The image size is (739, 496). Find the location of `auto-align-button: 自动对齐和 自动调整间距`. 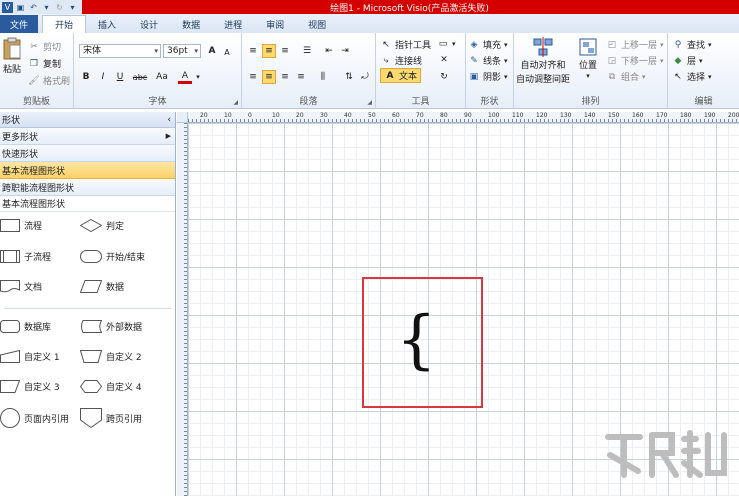

auto-align-button: 自动对齐和 自动调整间距 is located at coordinates (543, 61).